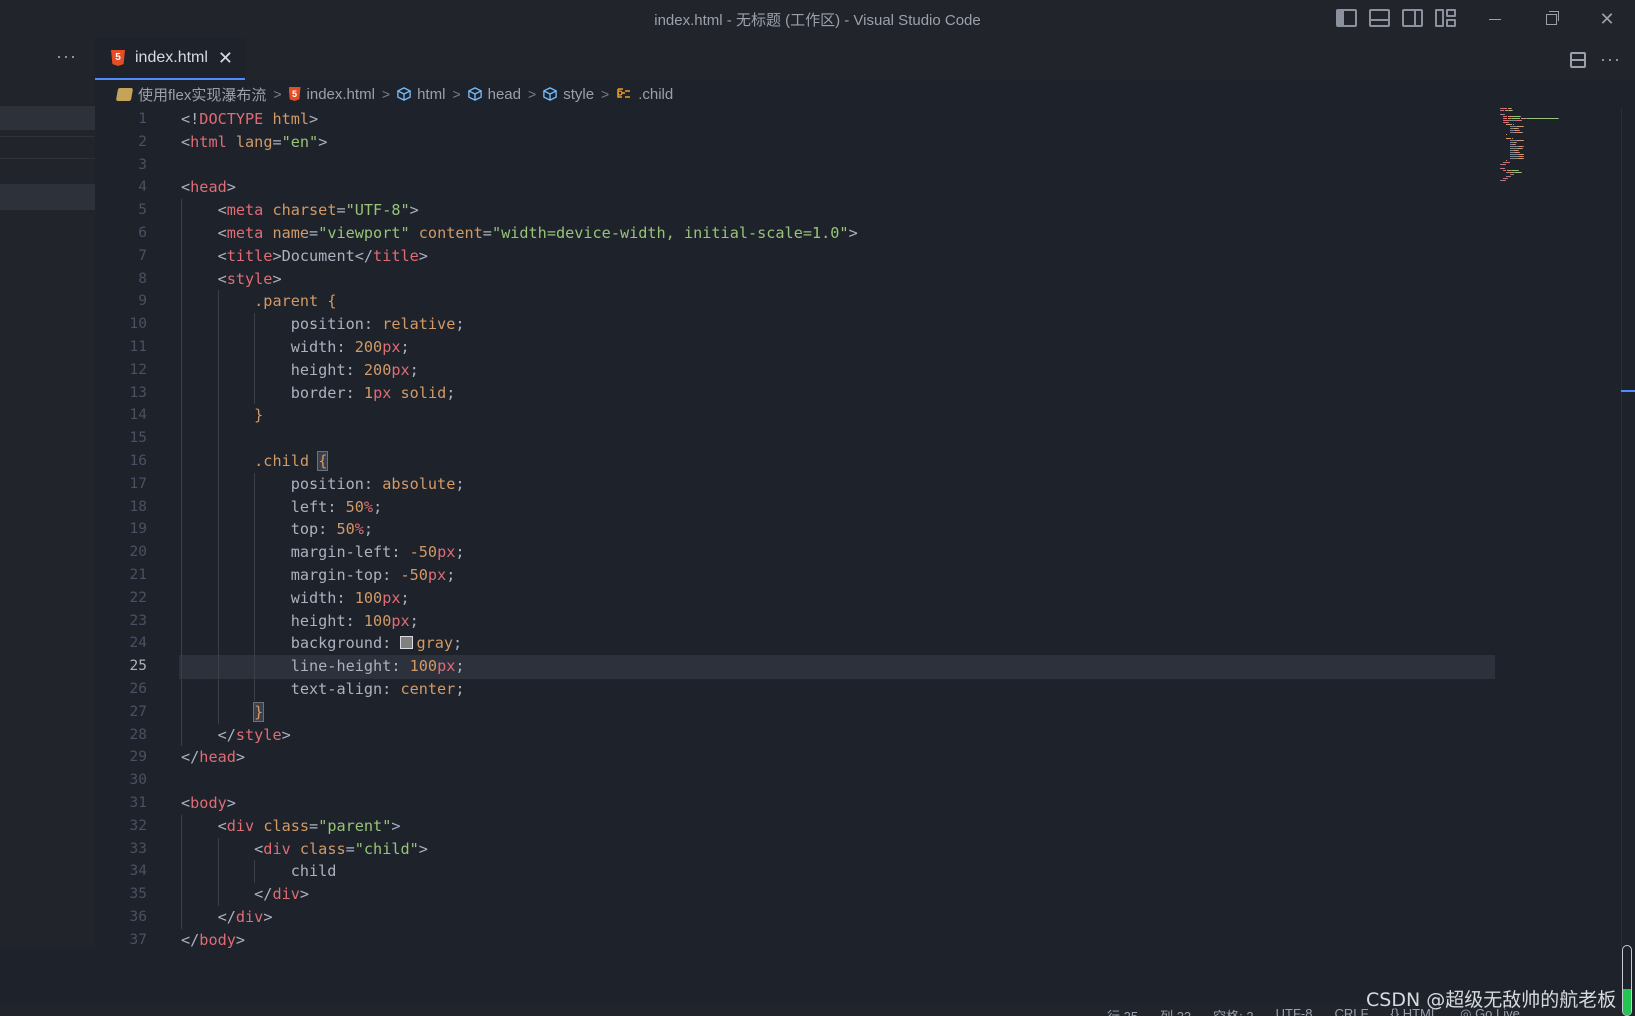 This screenshot has width=1635, height=1016. What do you see at coordinates (795, 211) in the screenshot?
I see `code-line: 5 <meta charset="UTF-8">` at bounding box center [795, 211].